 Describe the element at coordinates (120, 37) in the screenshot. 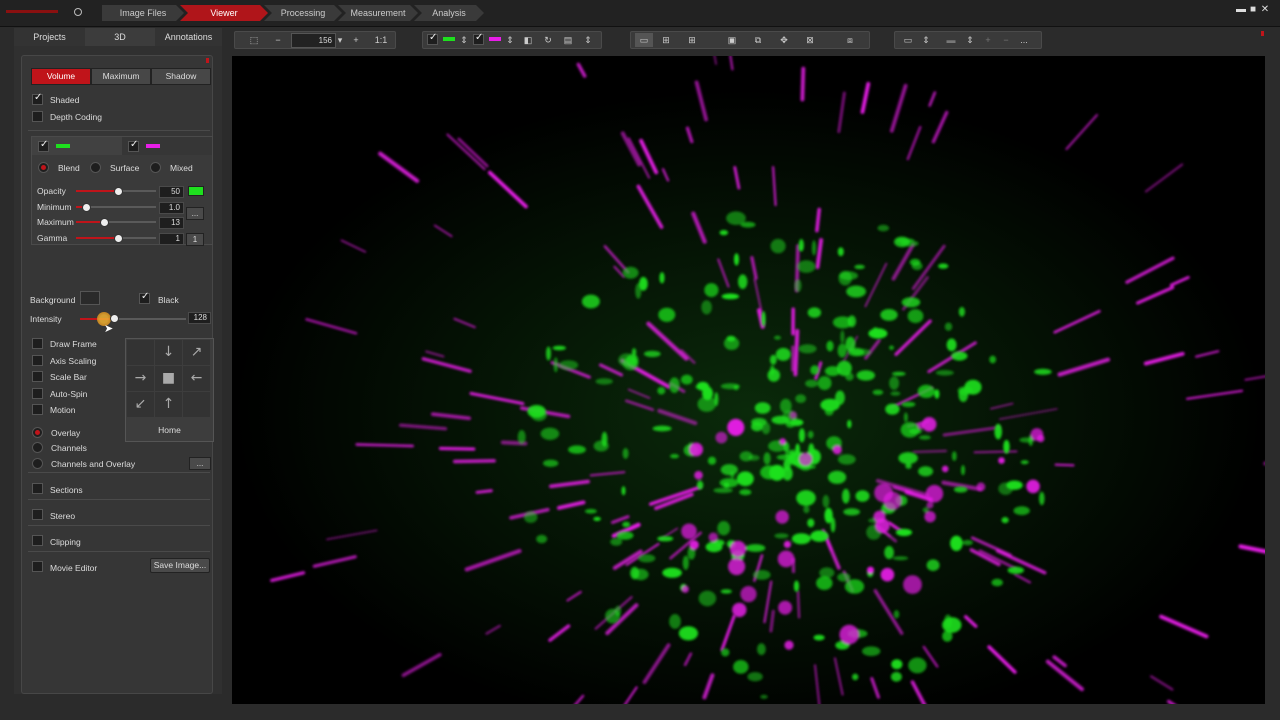

I see `tab-3d: 3D` at that location.